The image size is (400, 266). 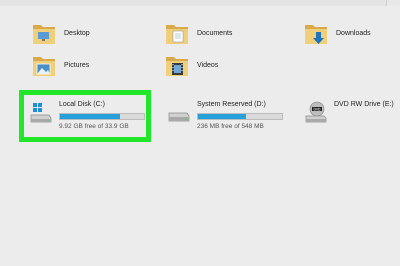 What do you see at coordinates (349, 112) in the screenshot?
I see `drive-dvd-e: DVD DVD RW Drive (E:)` at bounding box center [349, 112].